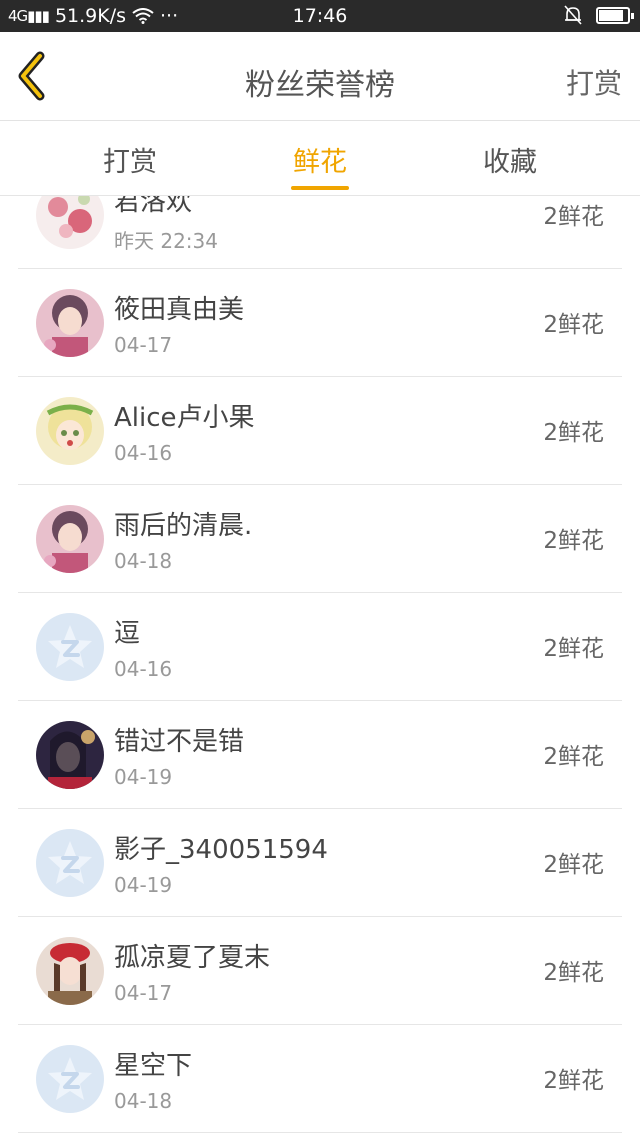 The image size is (640, 1138). Describe the element at coordinates (320, 188) in the screenshot. I see `active-tab-indicator` at that location.